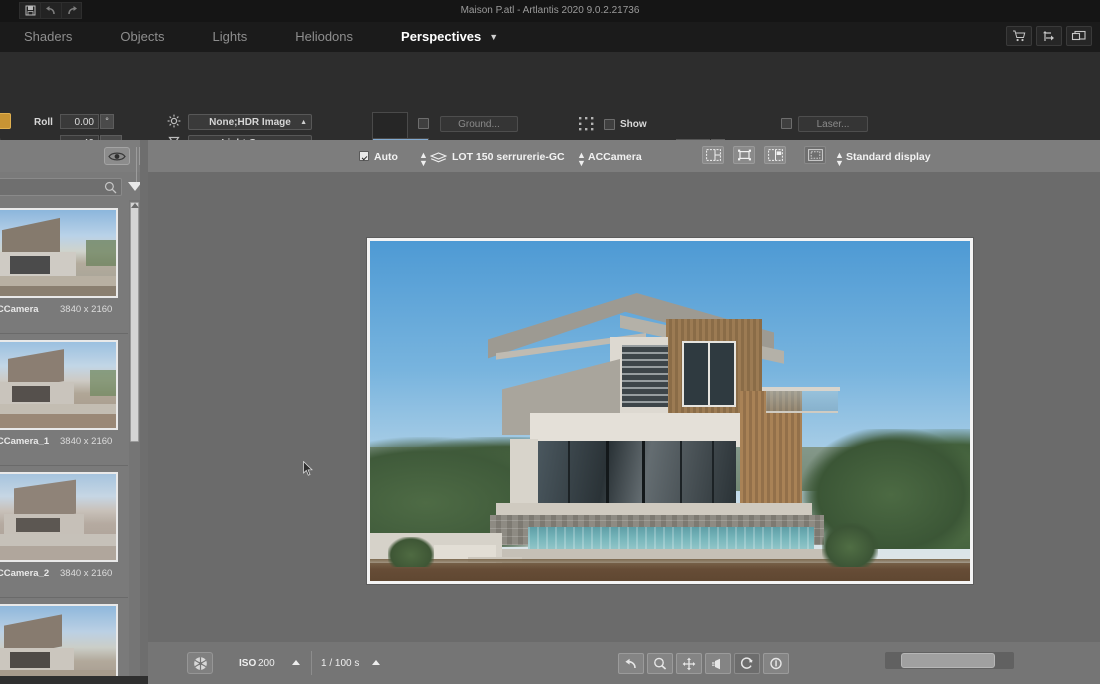  Describe the element at coordinates (156, 37) in the screenshot. I see `menu-item-objects: Objects` at that location.